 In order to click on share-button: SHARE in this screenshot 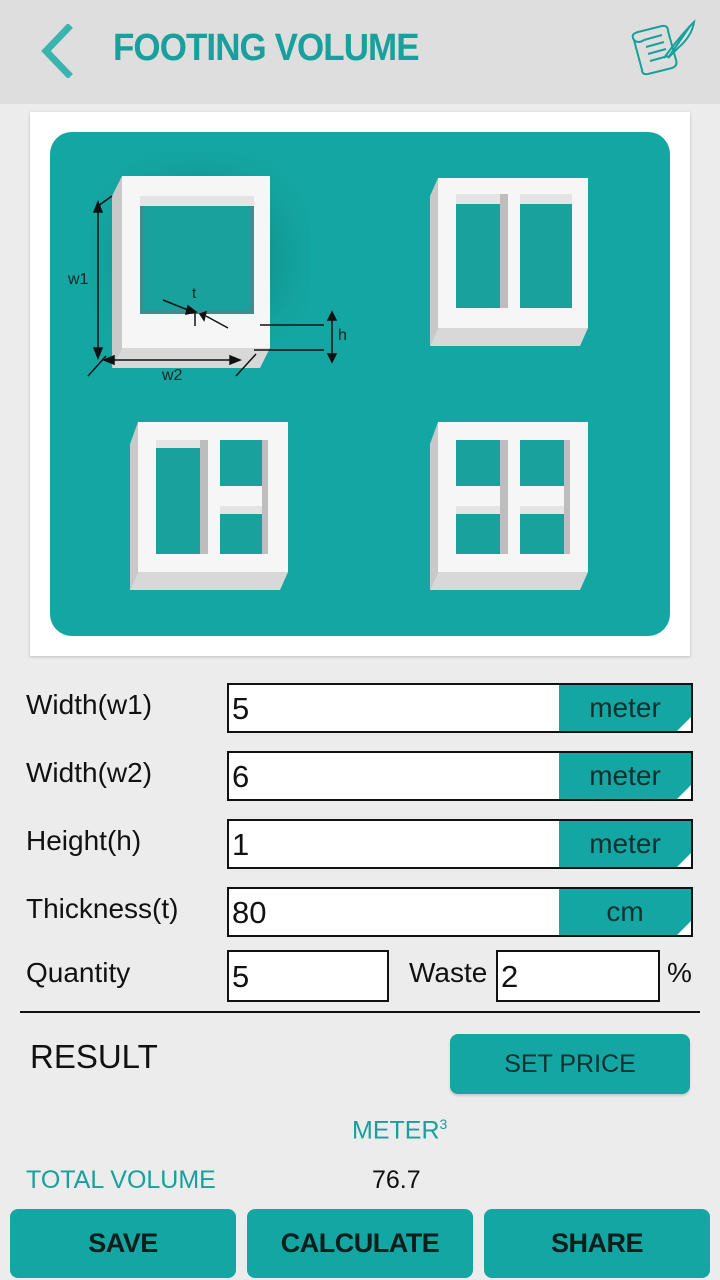, I will do `click(597, 1243)`.